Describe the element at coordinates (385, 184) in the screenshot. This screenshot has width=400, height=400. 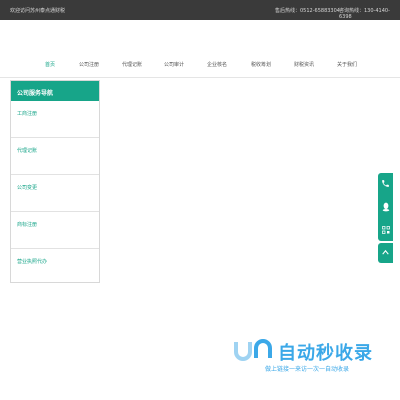
I see `phone-icon` at that location.